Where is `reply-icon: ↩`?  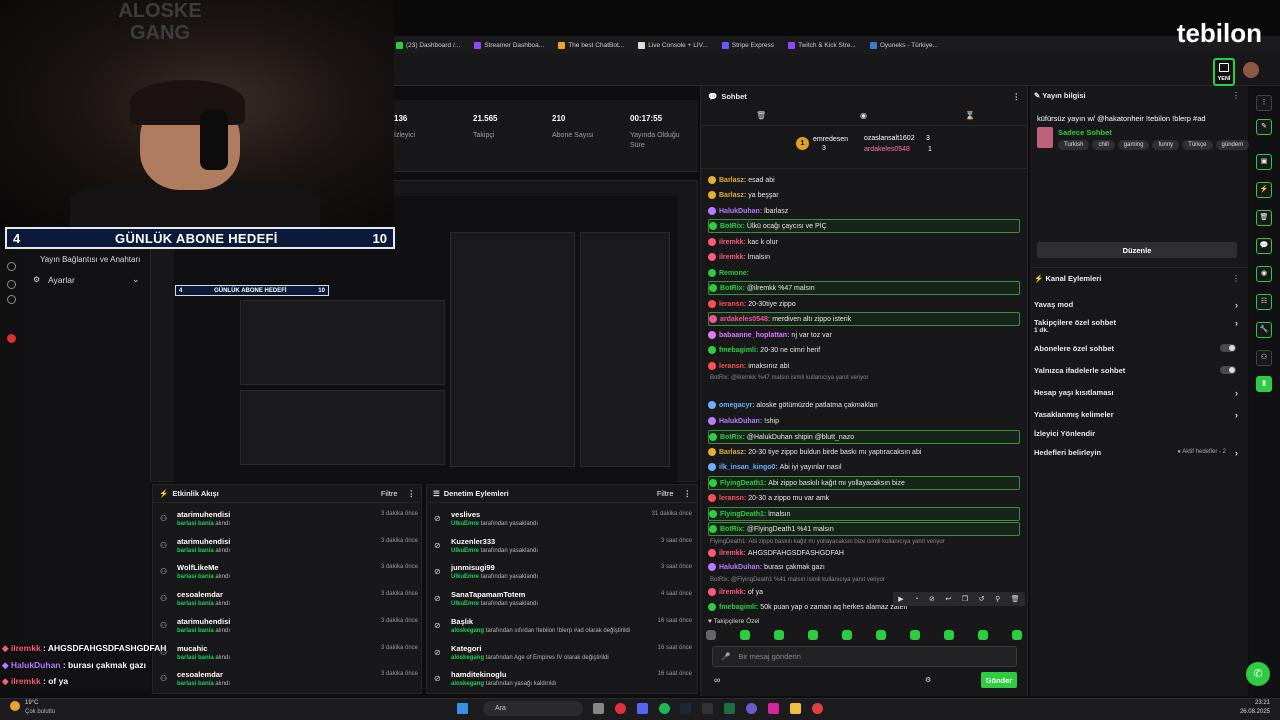
reply-icon: ↩ is located at coordinates (948, 599).